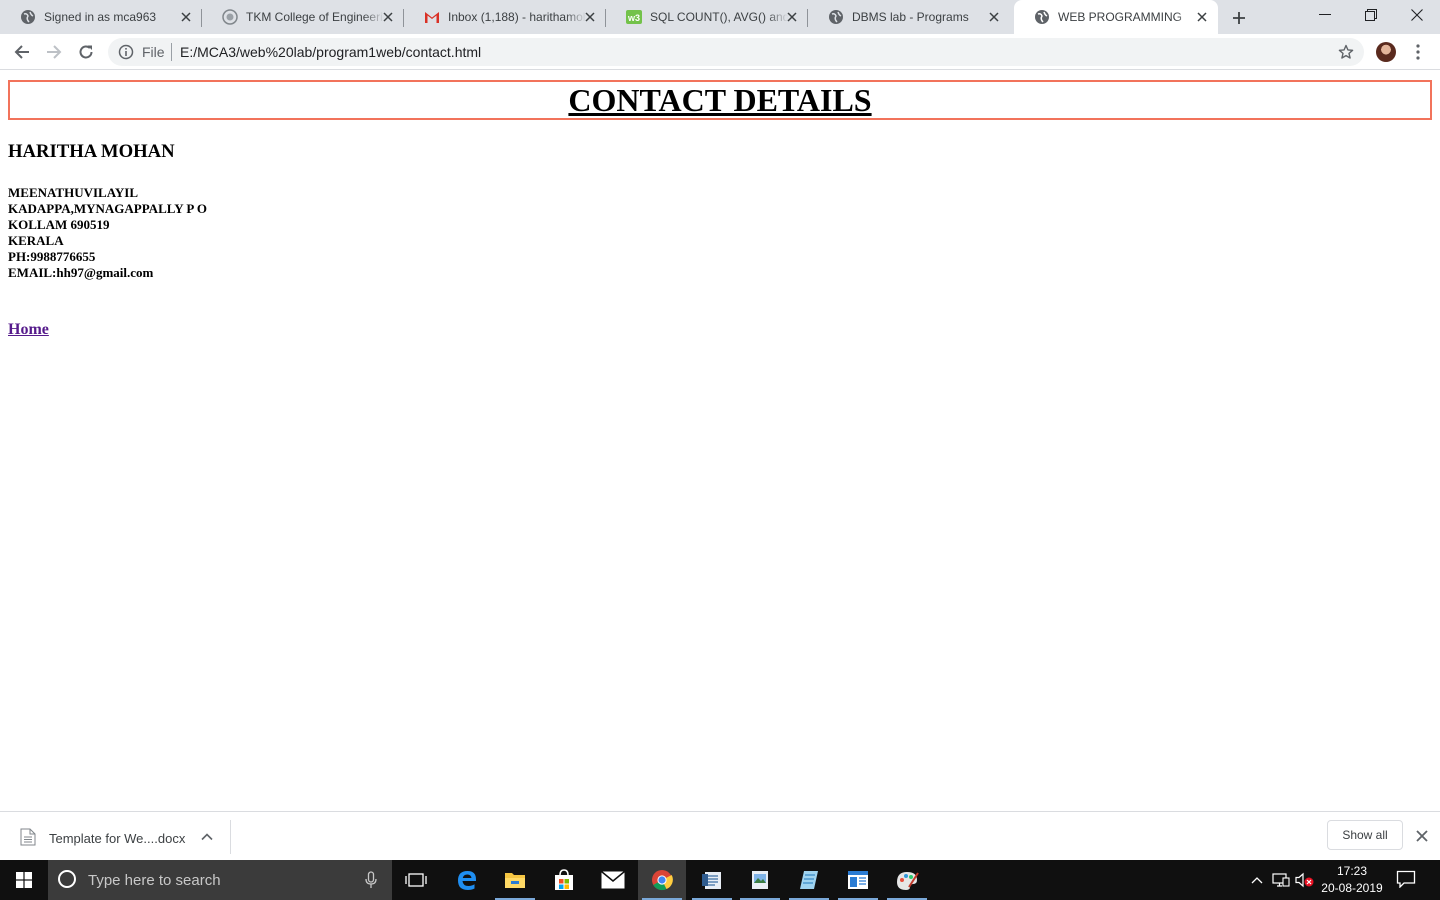  I want to click on start-button, so click(24, 880).